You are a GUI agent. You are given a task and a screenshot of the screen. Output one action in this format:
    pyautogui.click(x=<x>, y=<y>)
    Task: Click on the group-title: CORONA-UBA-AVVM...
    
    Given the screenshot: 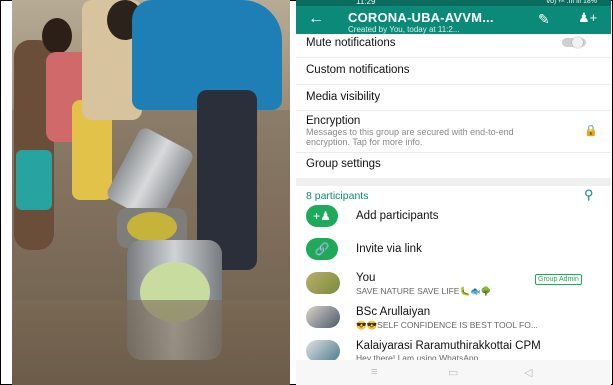 What is the action you would take?
    pyautogui.click(x=421, y=17)
    